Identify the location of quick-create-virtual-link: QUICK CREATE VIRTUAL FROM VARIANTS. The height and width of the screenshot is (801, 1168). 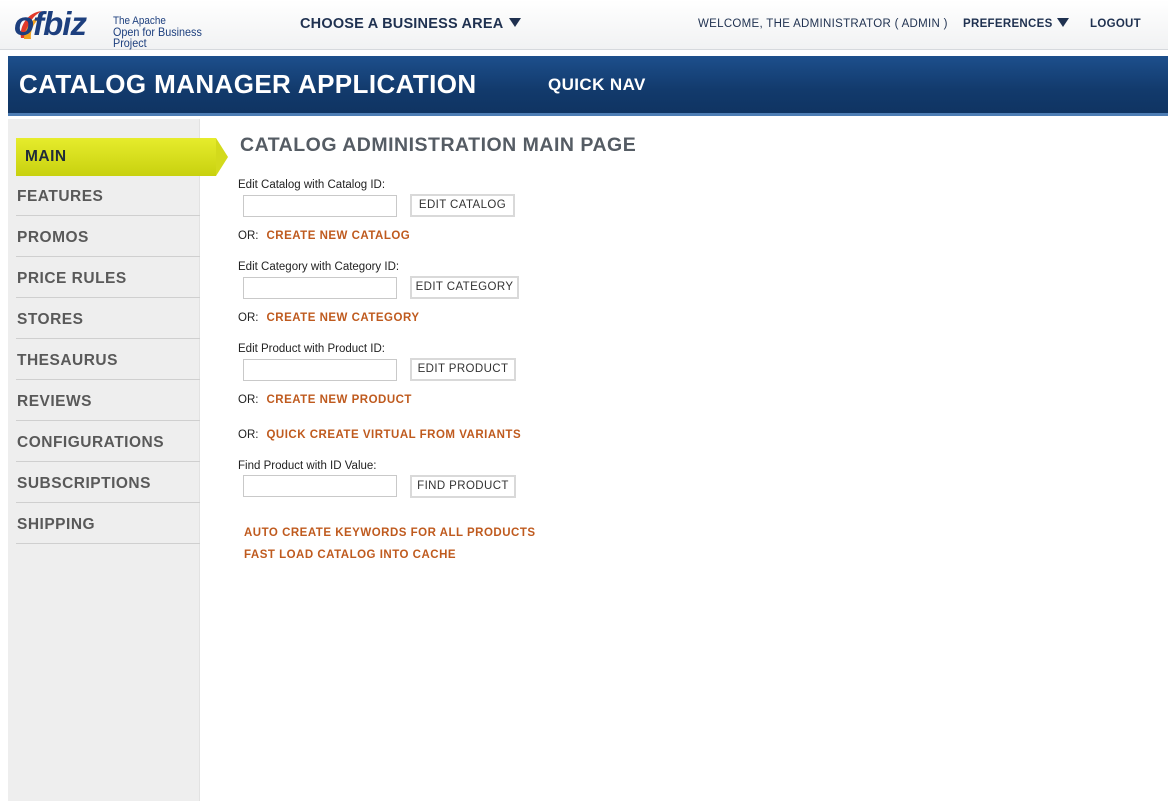
(393, 435).